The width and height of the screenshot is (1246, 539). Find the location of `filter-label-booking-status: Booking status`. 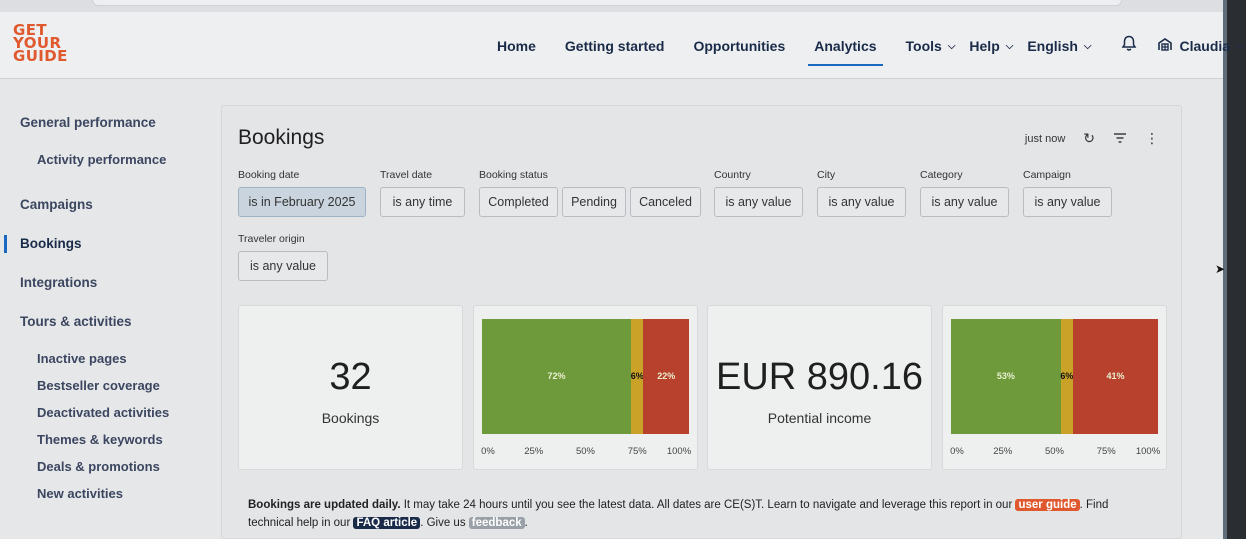

filter-label-booking-status: Booking status is located at coordinates (513, 175).